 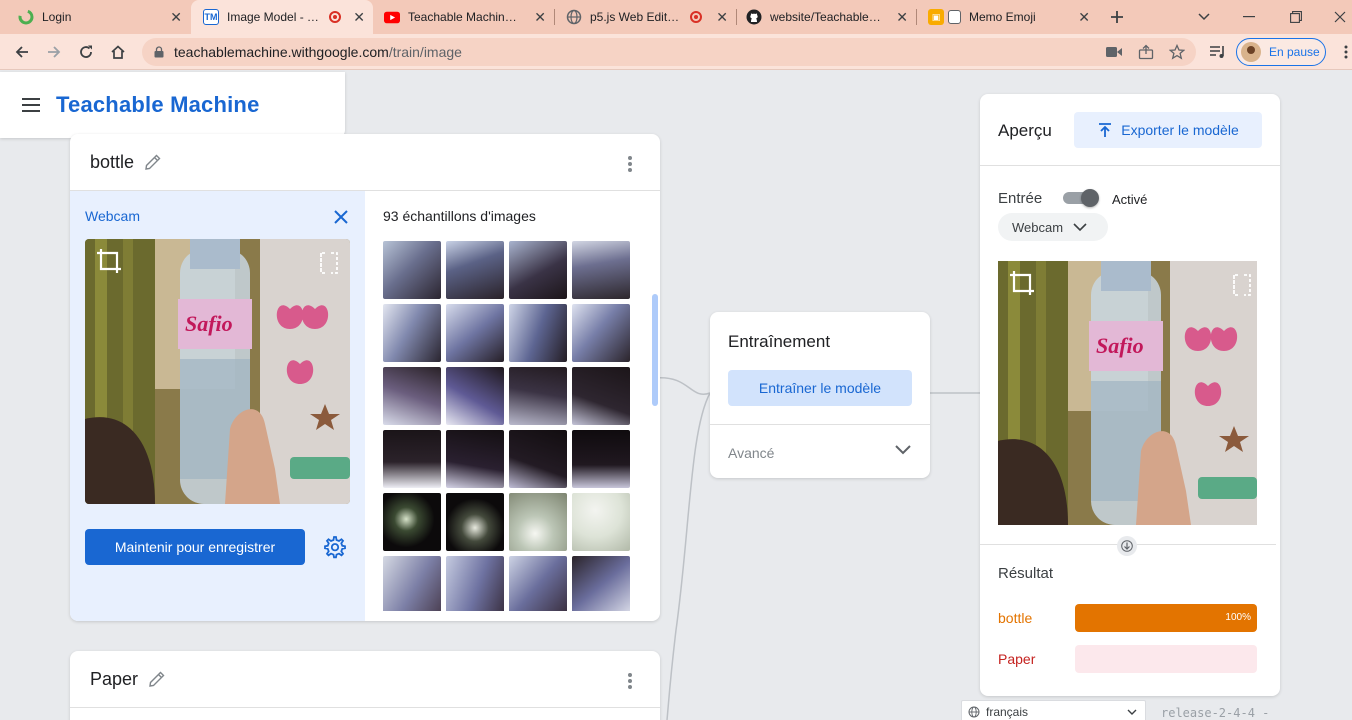 I want to click on forward-icon, so click(x=54, y=52).